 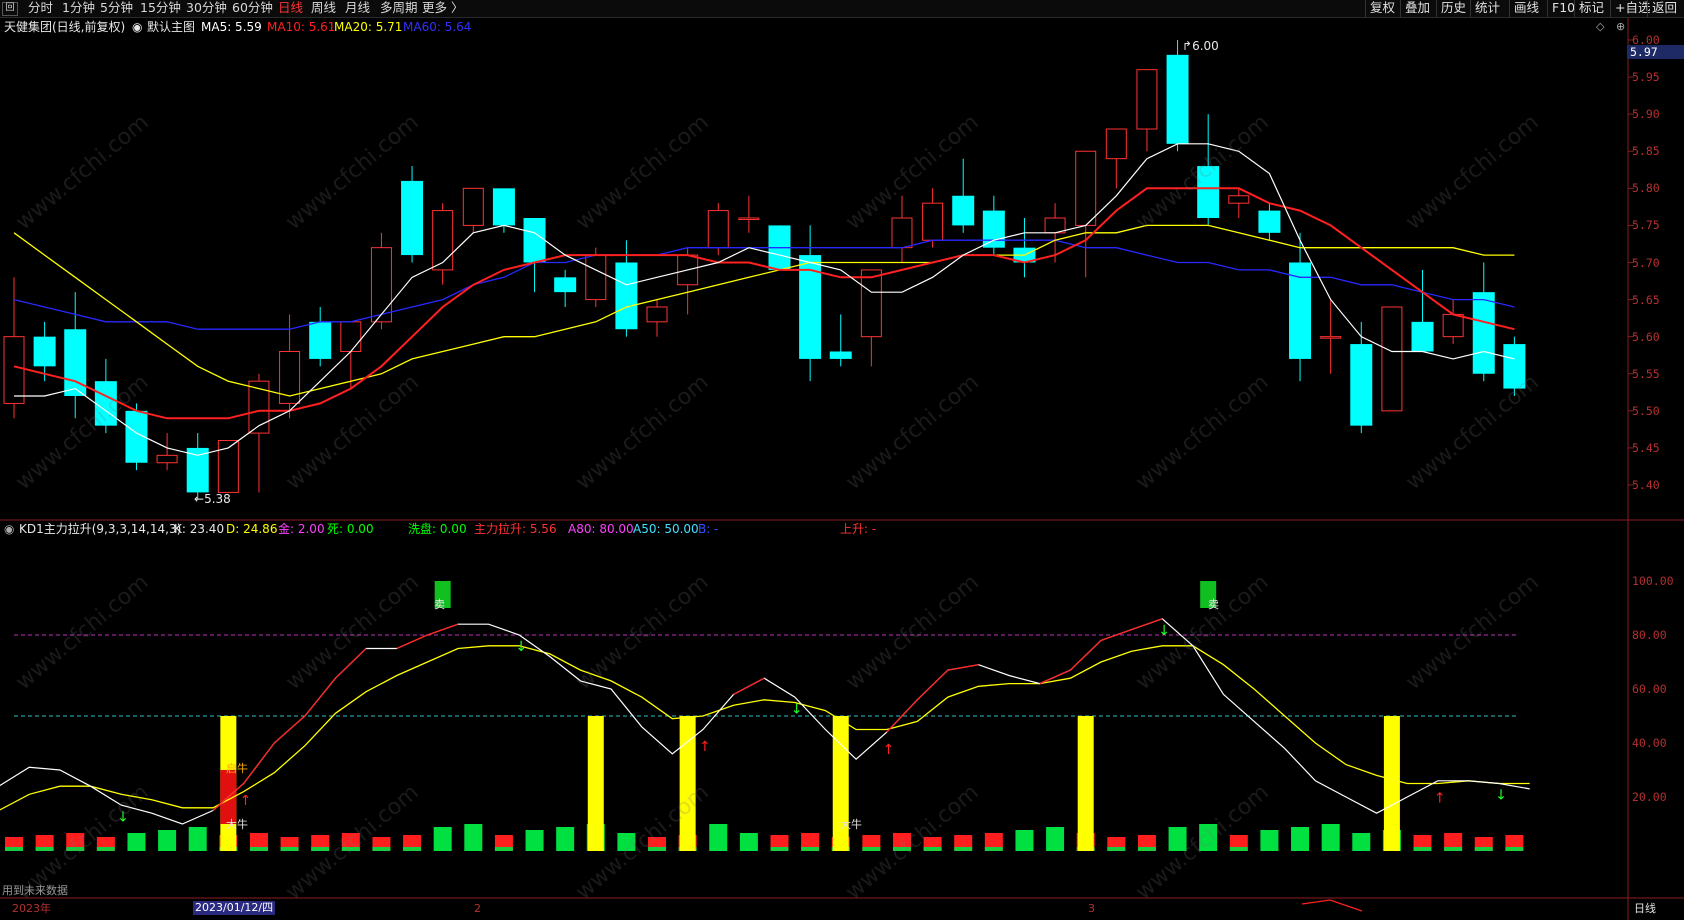 I want to click on window-icon: 回, so click(x=10, y=9).